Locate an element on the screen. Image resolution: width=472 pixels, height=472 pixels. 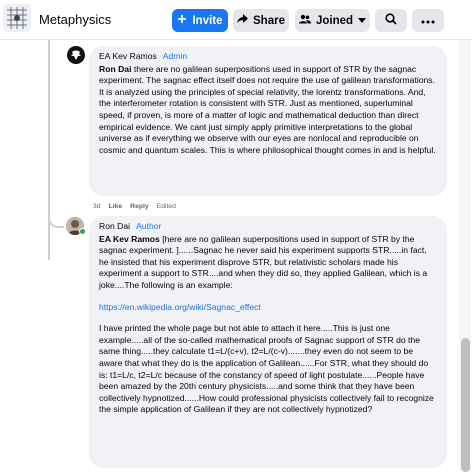
comment-author: Ron Dai is located at coordinates (114, 227).